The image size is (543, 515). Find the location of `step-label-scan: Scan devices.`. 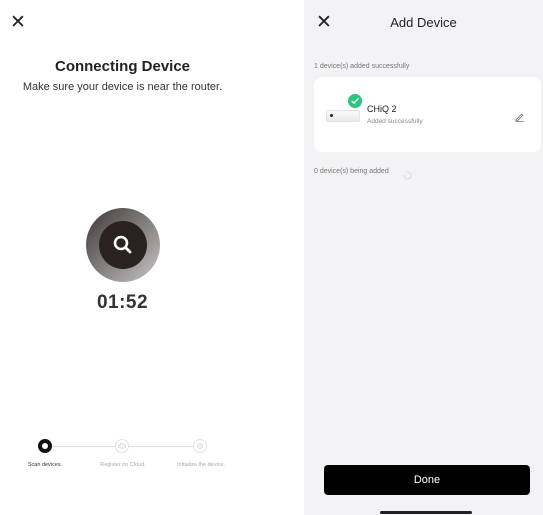

step-label-scan: Scan devices. is located at coordinates (45, 465).